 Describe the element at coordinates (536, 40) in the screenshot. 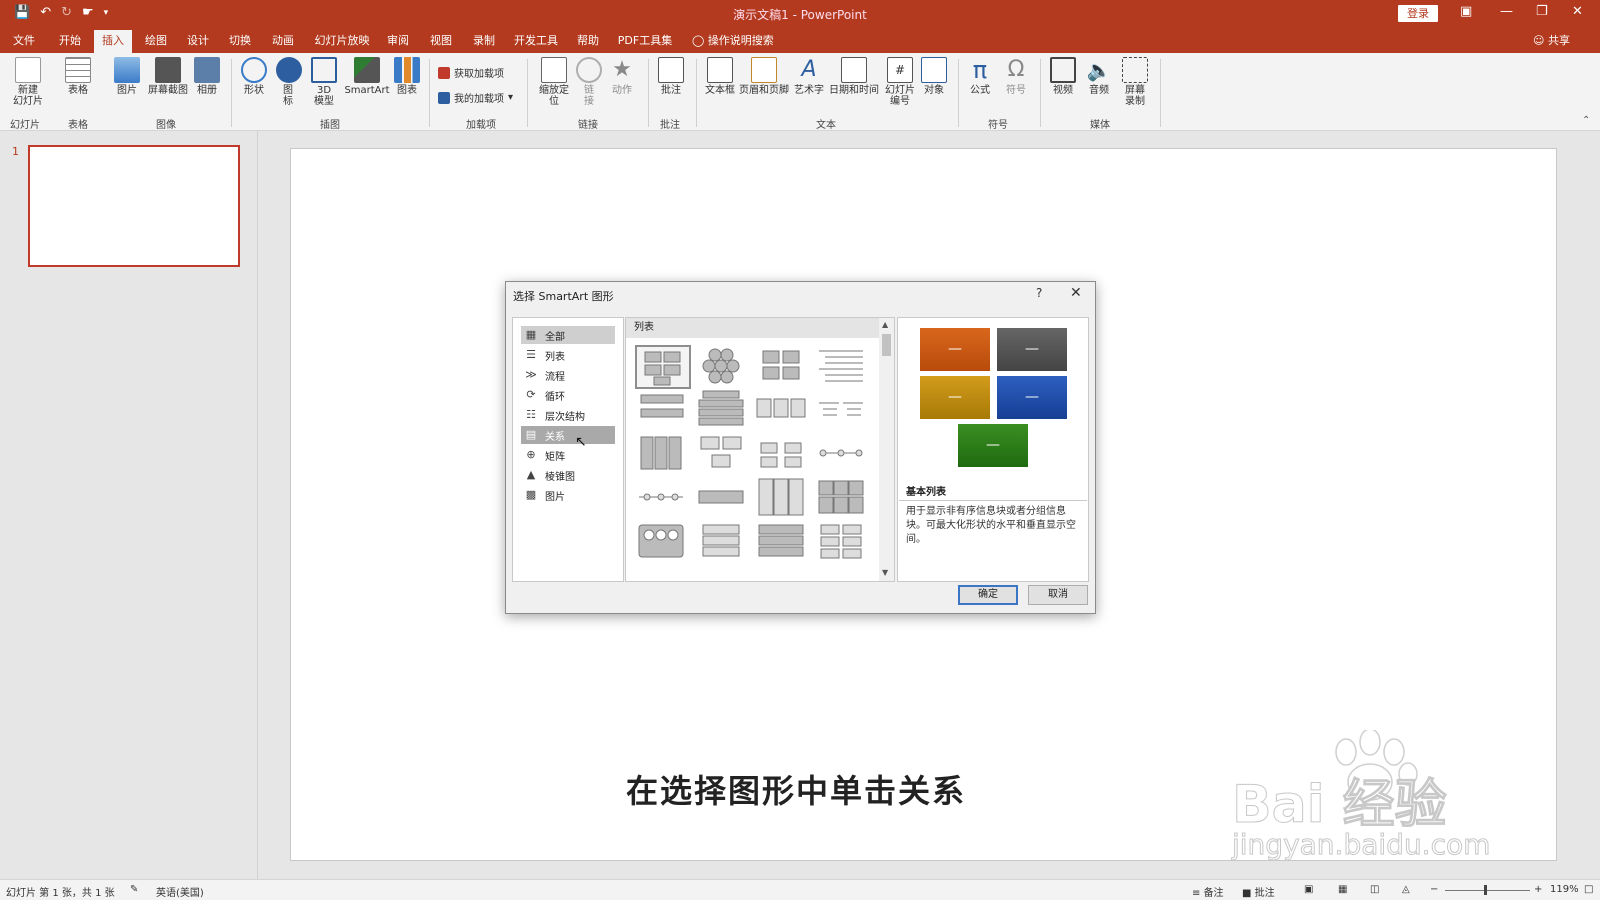

I see `tab-developer: 开发工具` at that location.